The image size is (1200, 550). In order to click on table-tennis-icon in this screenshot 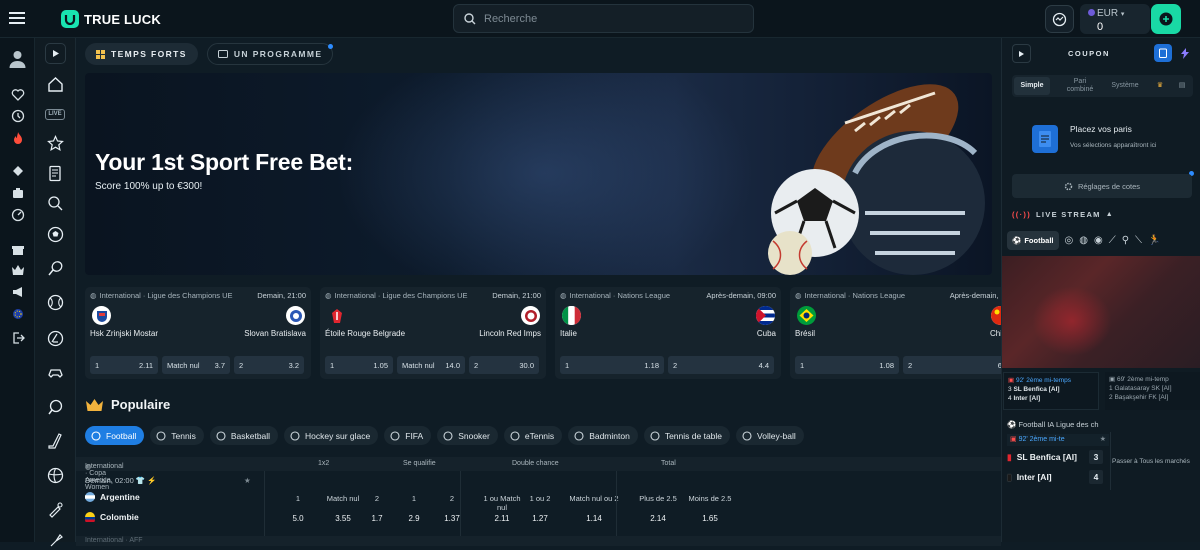, I will do `click(55, 407)`.